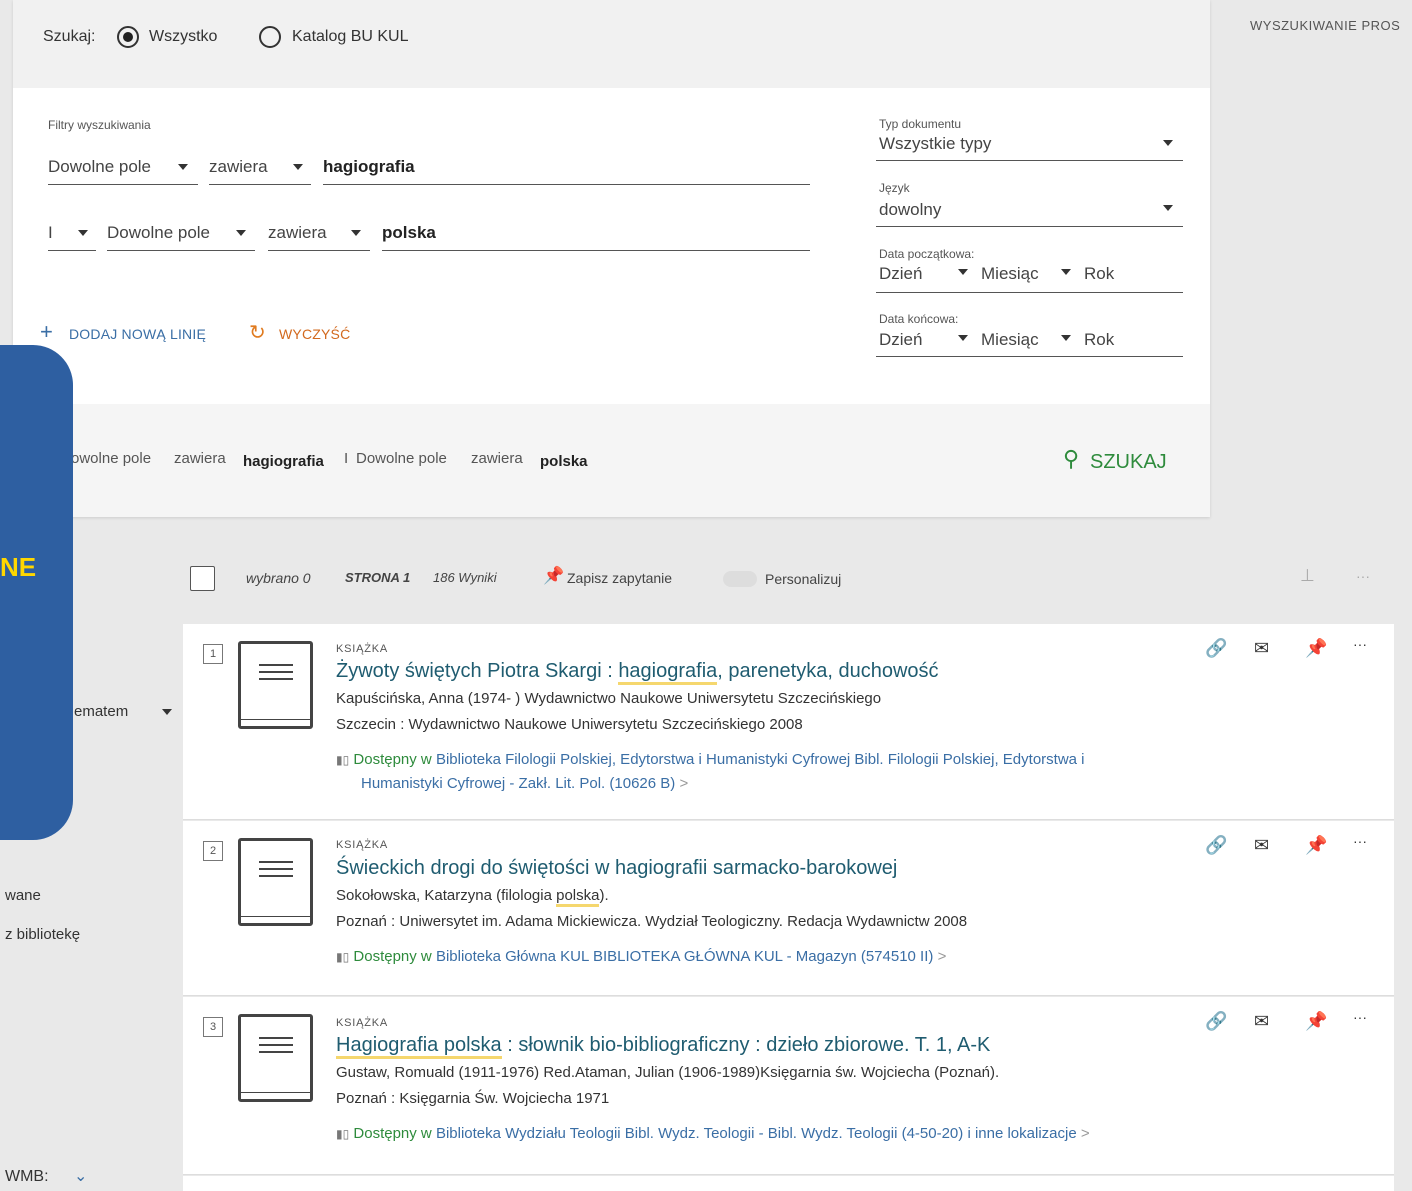  Describe the element at coordinates (50, 233) in the screenshot. I see `row2-boolean-select: I` at that location.